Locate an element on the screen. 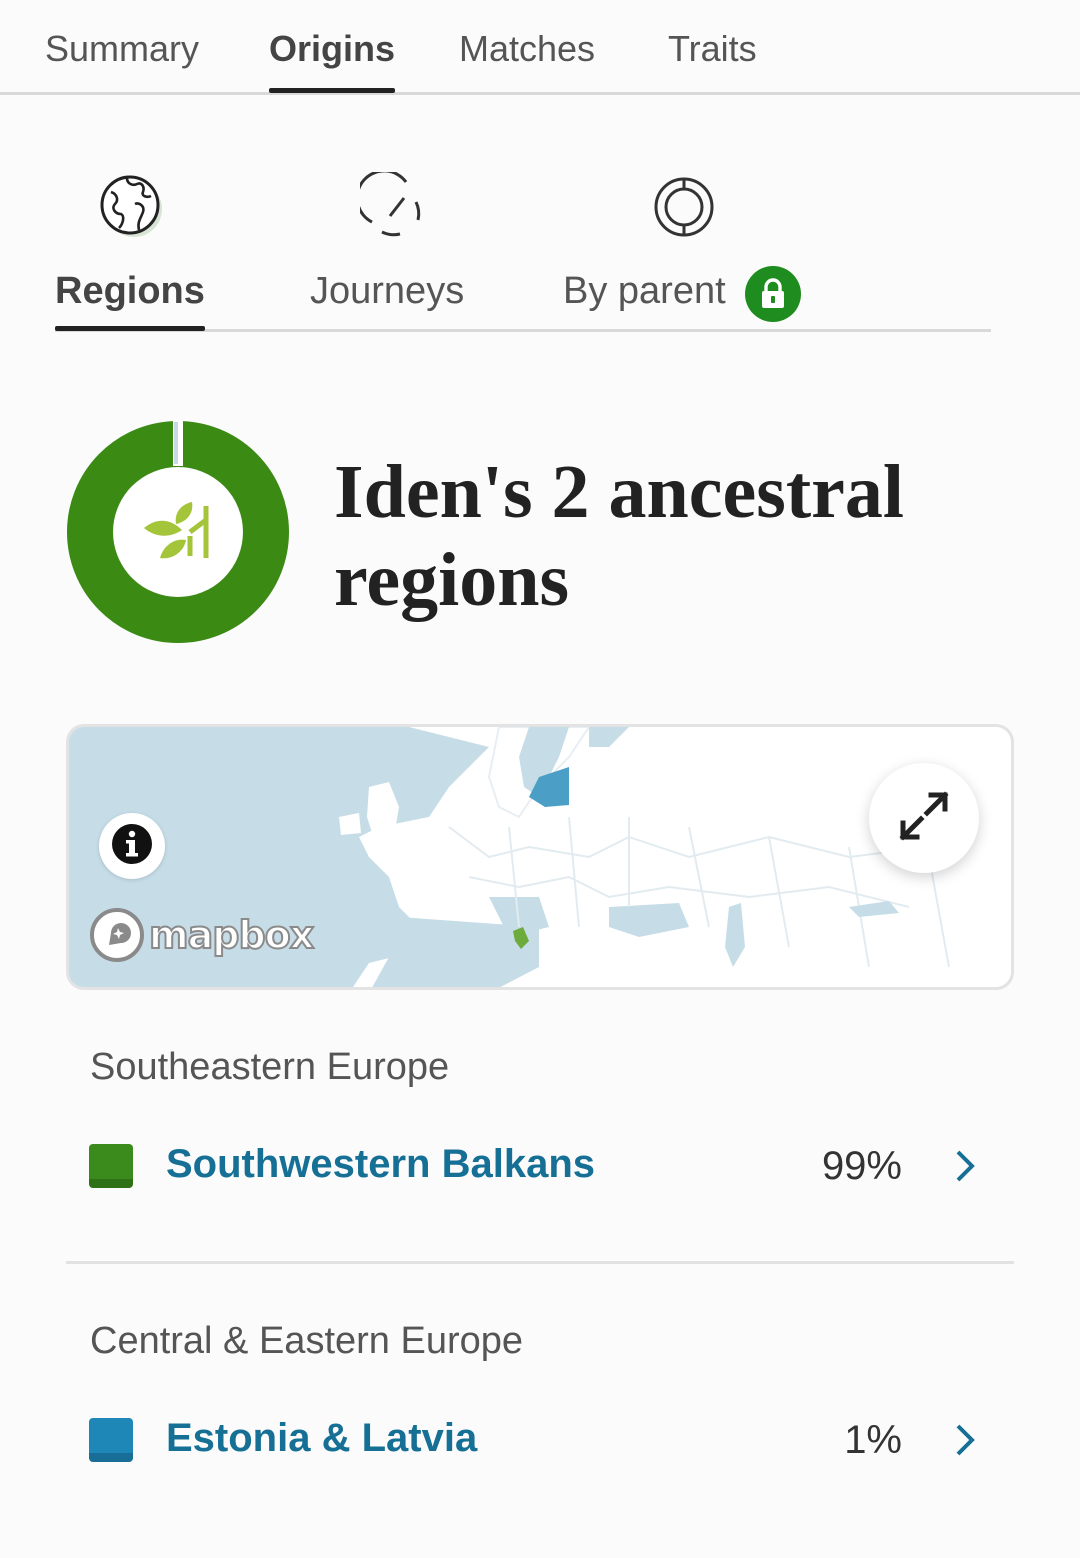  active-tab-indicator is located at coordinates (332, 90).